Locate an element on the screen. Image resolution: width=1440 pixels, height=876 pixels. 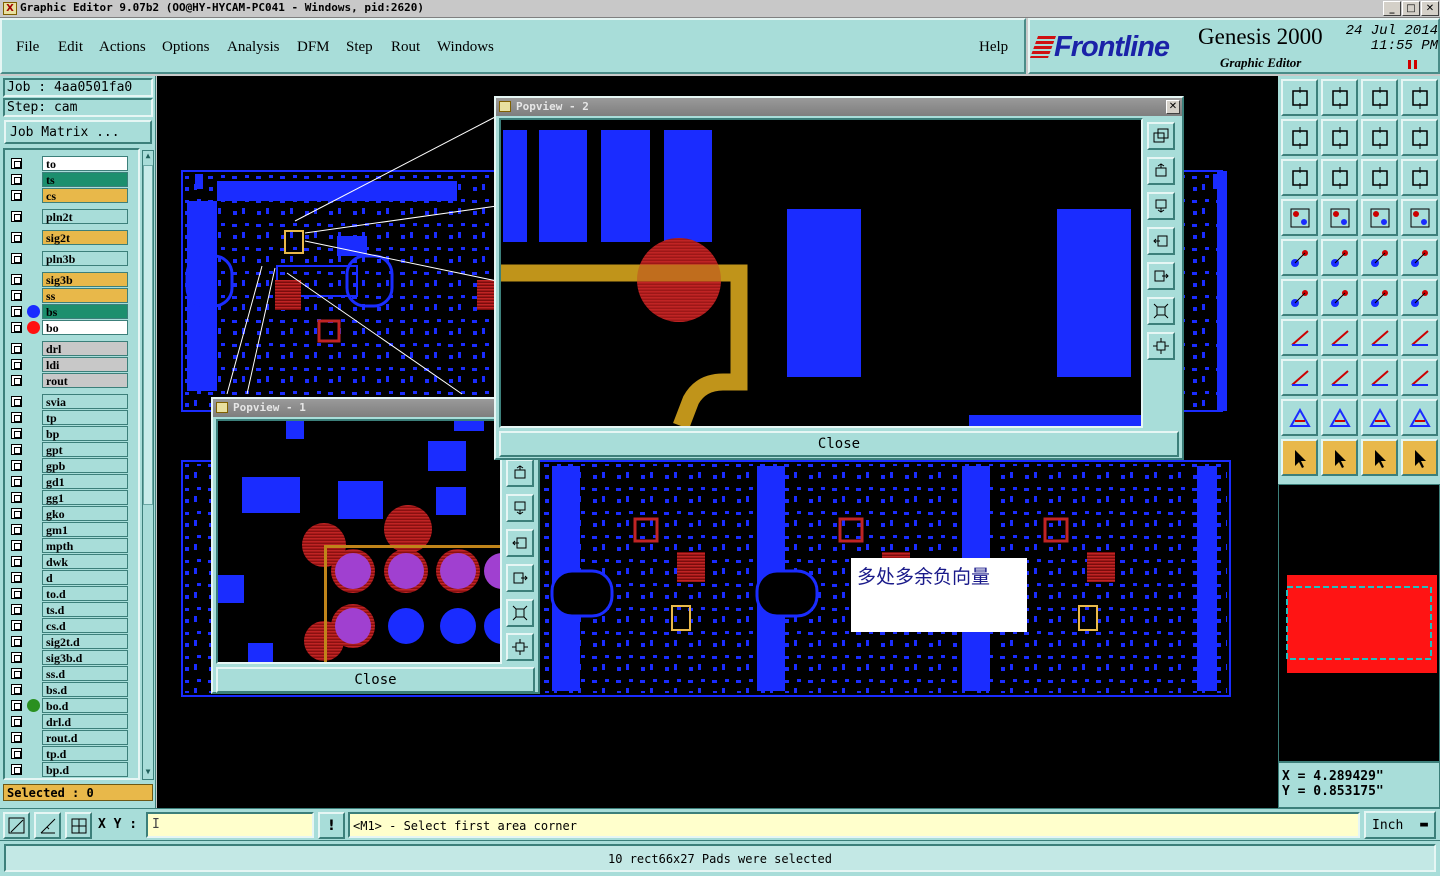
zoom-home-icon is located at coordinates (1299, 97).